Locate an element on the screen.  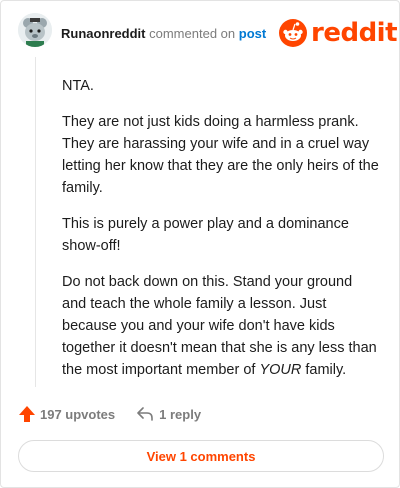
reddit-logo: reddit is located at coordinates (338, 33).